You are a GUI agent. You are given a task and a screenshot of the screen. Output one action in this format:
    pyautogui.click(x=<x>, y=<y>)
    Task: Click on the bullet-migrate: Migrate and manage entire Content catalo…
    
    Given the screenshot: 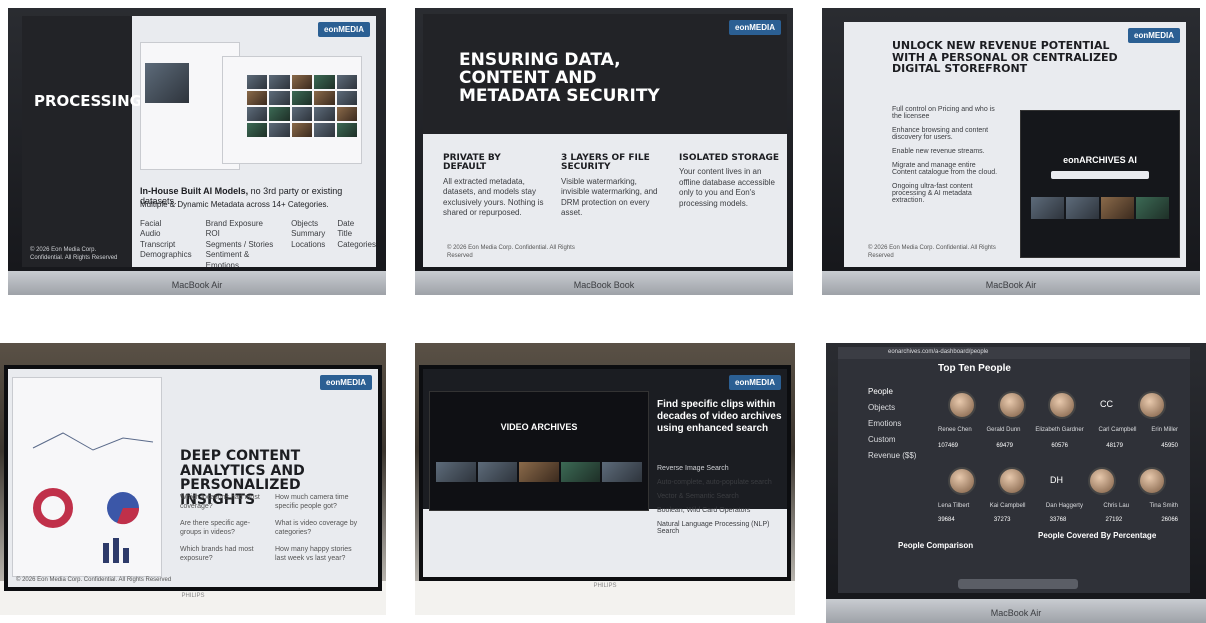 What is the action you would take?
    pyautogui.click(x=945, y=169)
    